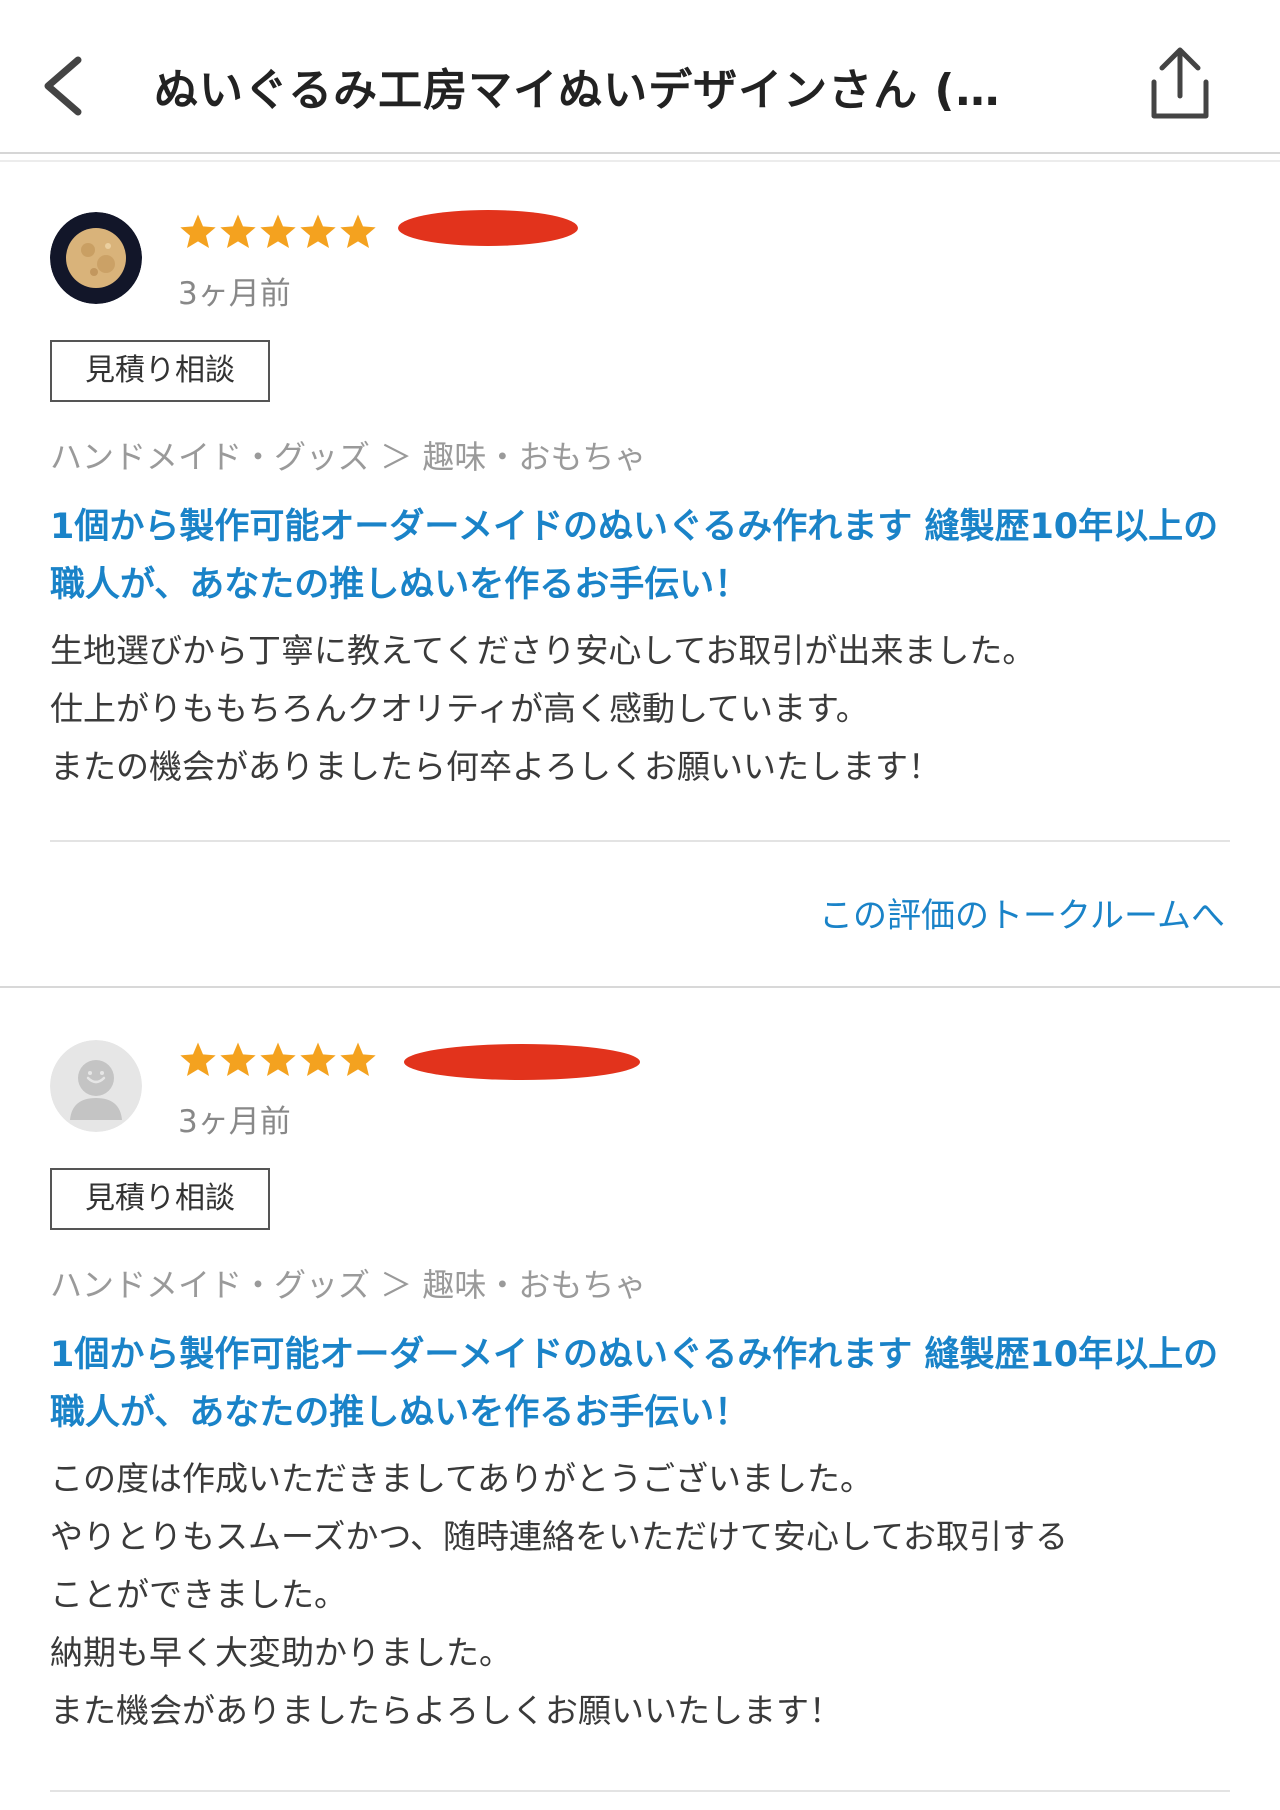 This screenshot has height=1810, width=1280. What do you see at coordinates (495, 766) in the screenshot?
I see `comment-line: またの機会がありましたら何卒よろしくお願いいたします！` at bounding box center [495, 766].